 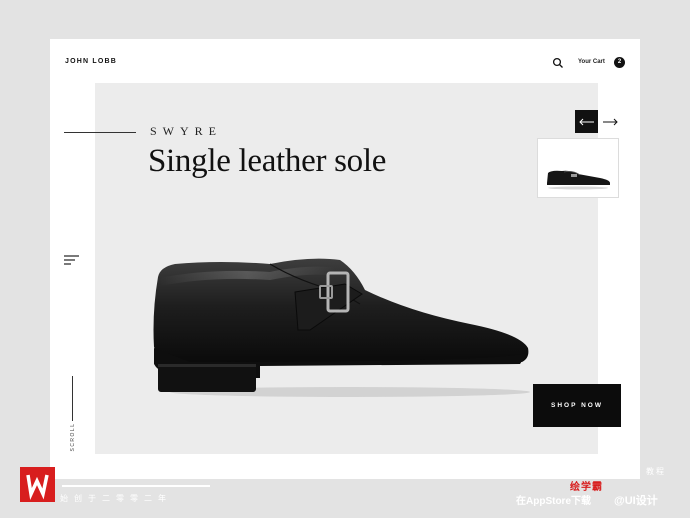 I want to click on arrow-right-icon, so click(x=610, y=121).